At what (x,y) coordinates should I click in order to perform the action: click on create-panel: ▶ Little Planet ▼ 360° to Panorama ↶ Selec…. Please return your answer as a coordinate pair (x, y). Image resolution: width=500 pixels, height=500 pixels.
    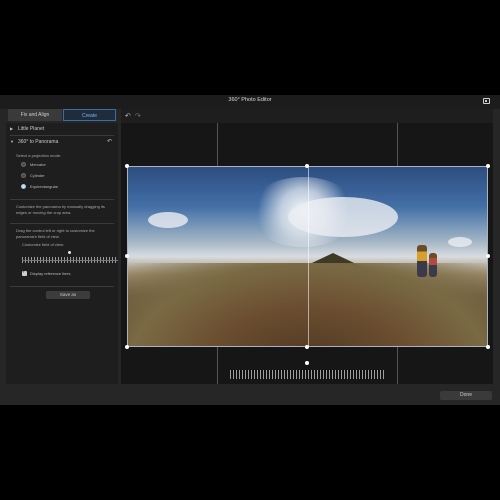
    Looking at the image, I should click on (62, 253).